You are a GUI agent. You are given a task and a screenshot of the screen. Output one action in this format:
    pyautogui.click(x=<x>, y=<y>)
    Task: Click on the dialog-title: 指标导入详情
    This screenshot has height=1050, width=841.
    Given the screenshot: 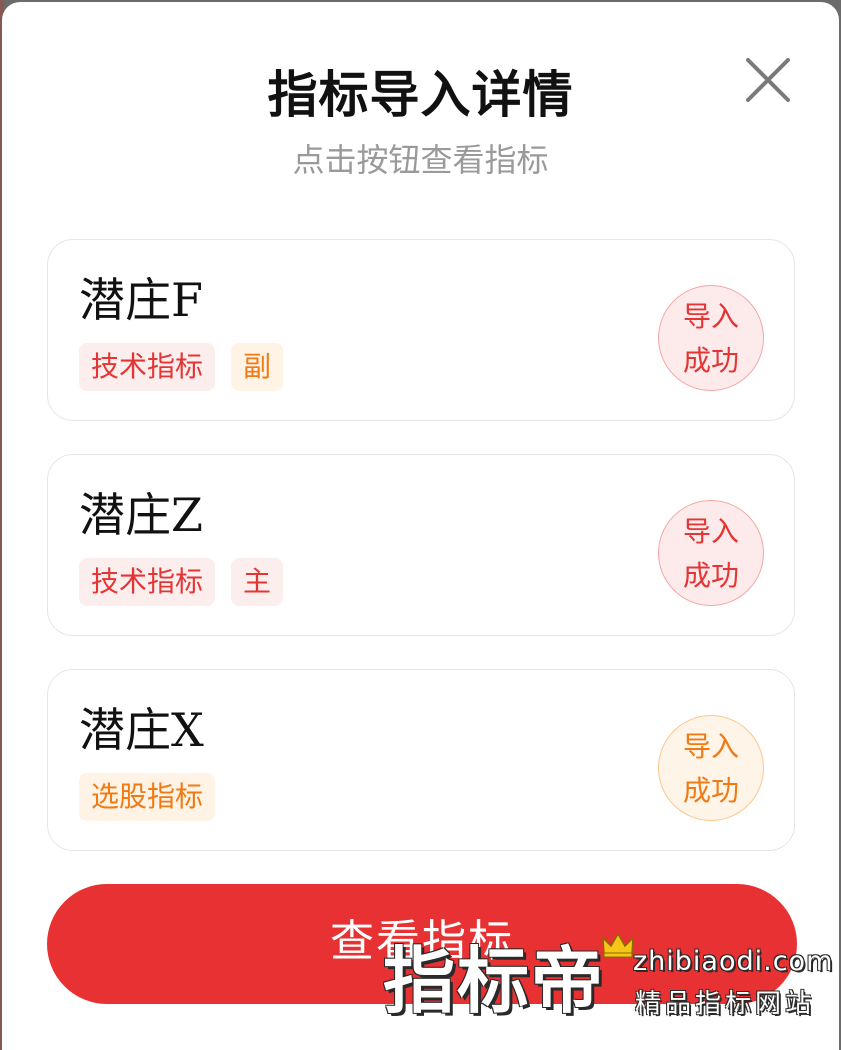 What is the action you would take?
    pyautogui.click(x=420, y=95)
    